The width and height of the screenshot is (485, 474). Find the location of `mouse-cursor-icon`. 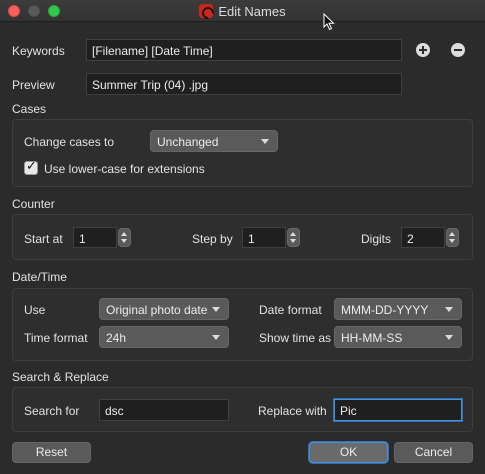

mouse-cursor-icon is located at coordinates (329, 22).